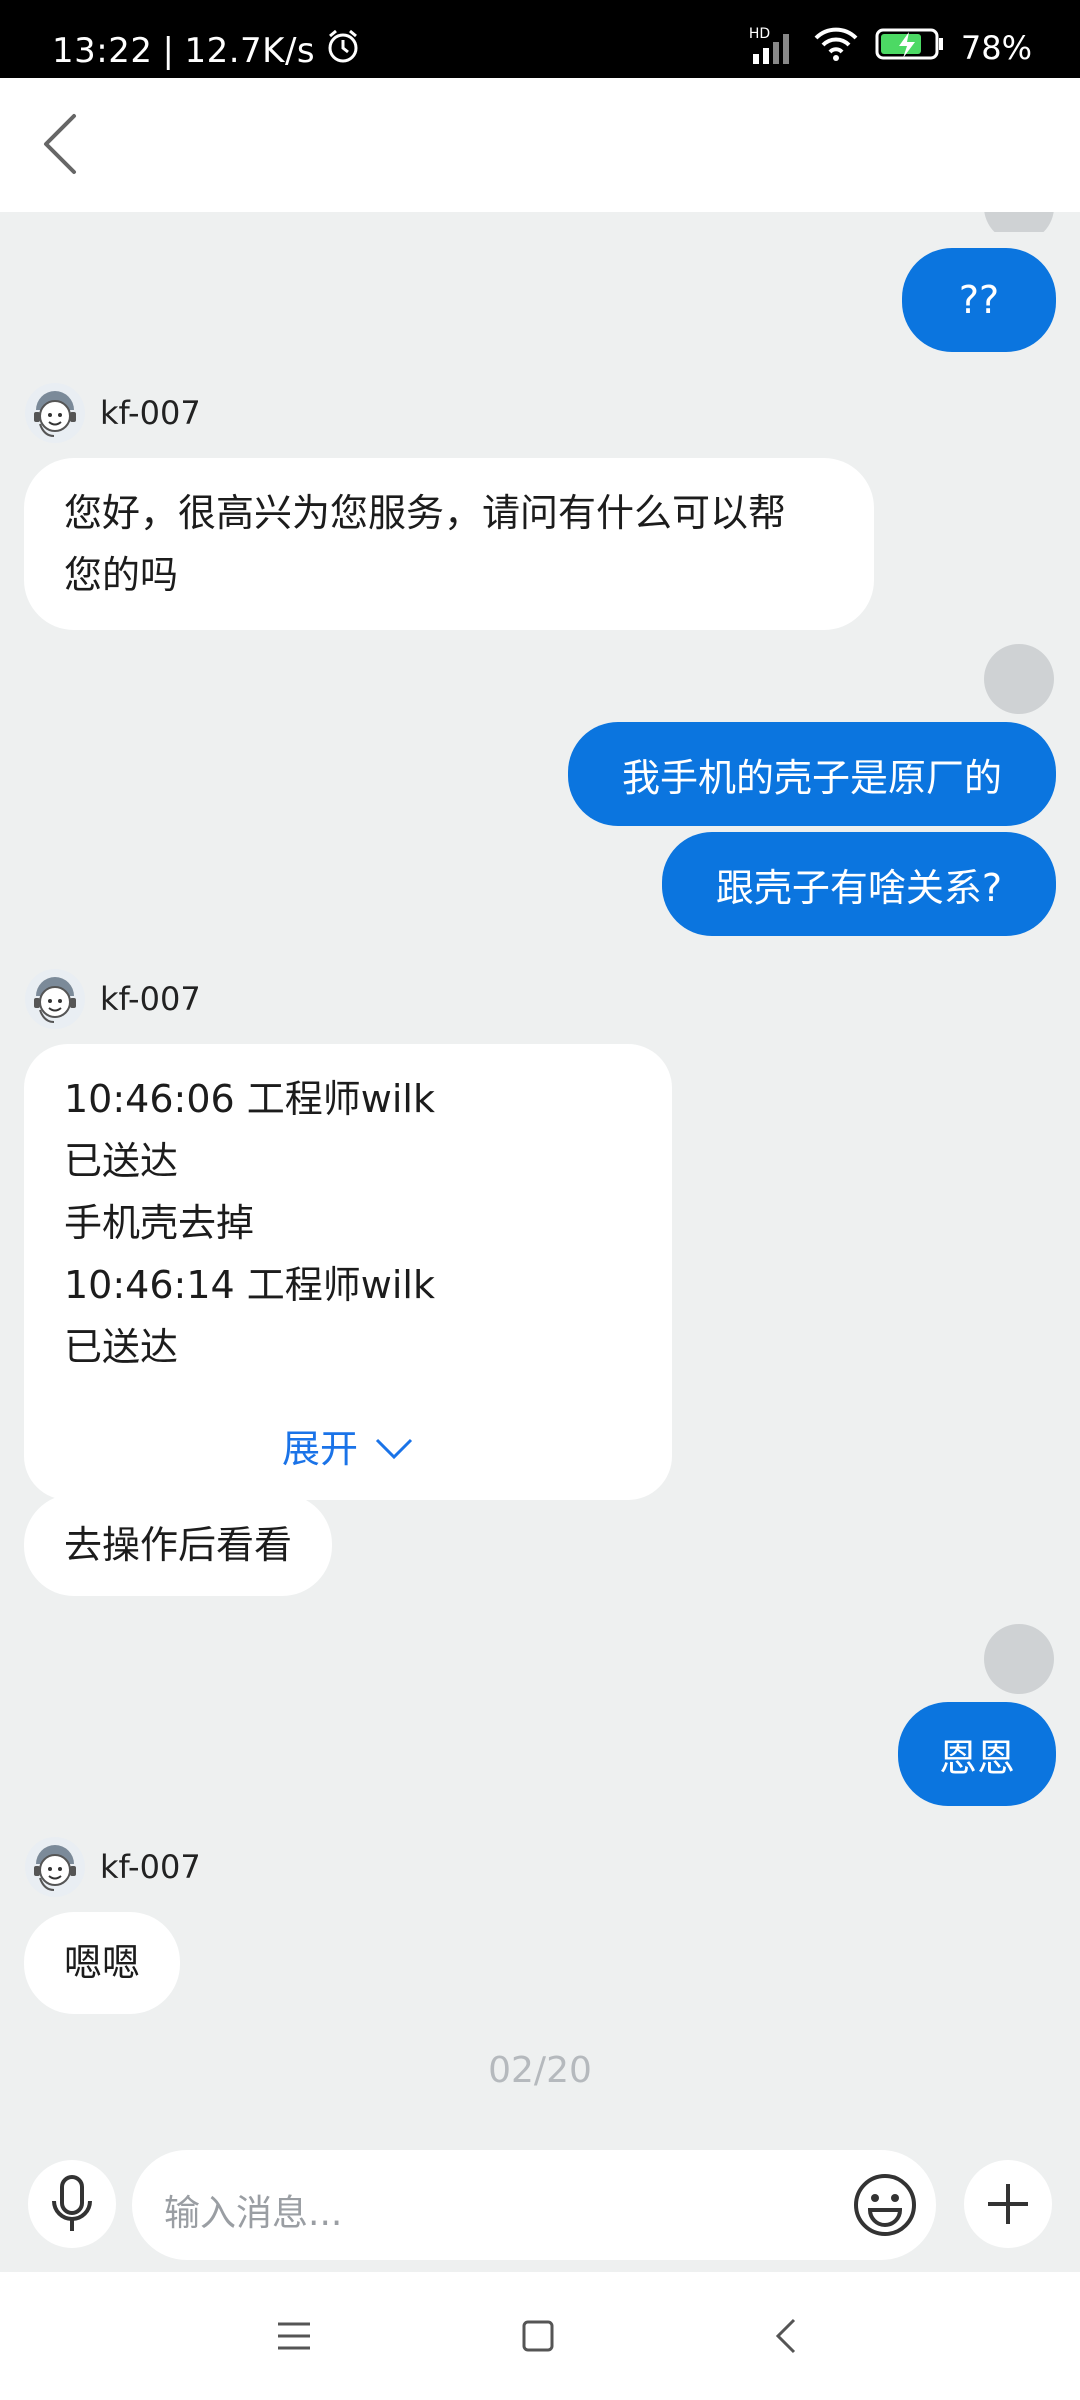 This screenshot has width=1080, height=2400. I want to click on menu-icon, so click(294, 2336).